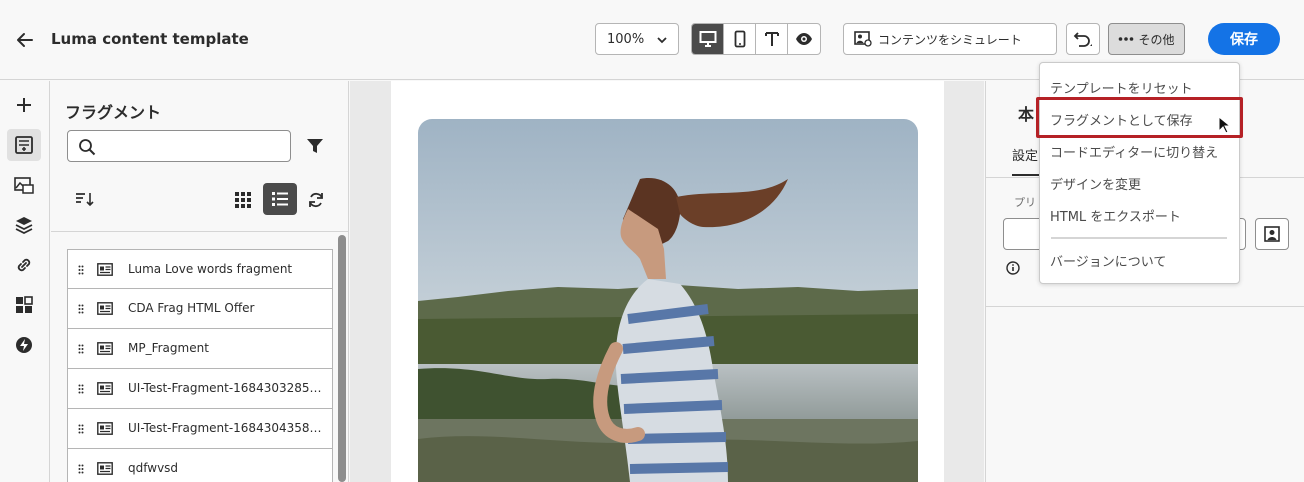 The height and width of the screenshot is (482, 1304). What do you see at coordinates (1013, 268) in the screenshot?
I see `info-icon` at bounding box center [1013, 268].